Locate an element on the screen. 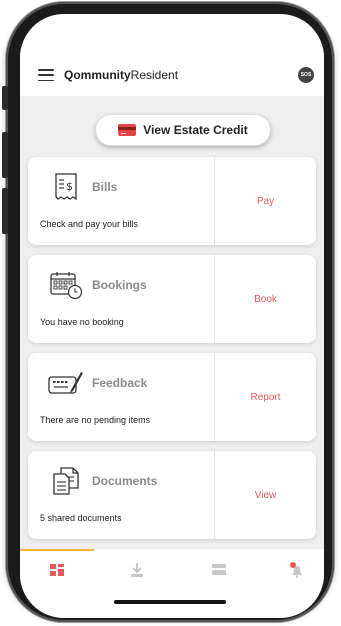  menu-icon is located at coordinates (46, 75).